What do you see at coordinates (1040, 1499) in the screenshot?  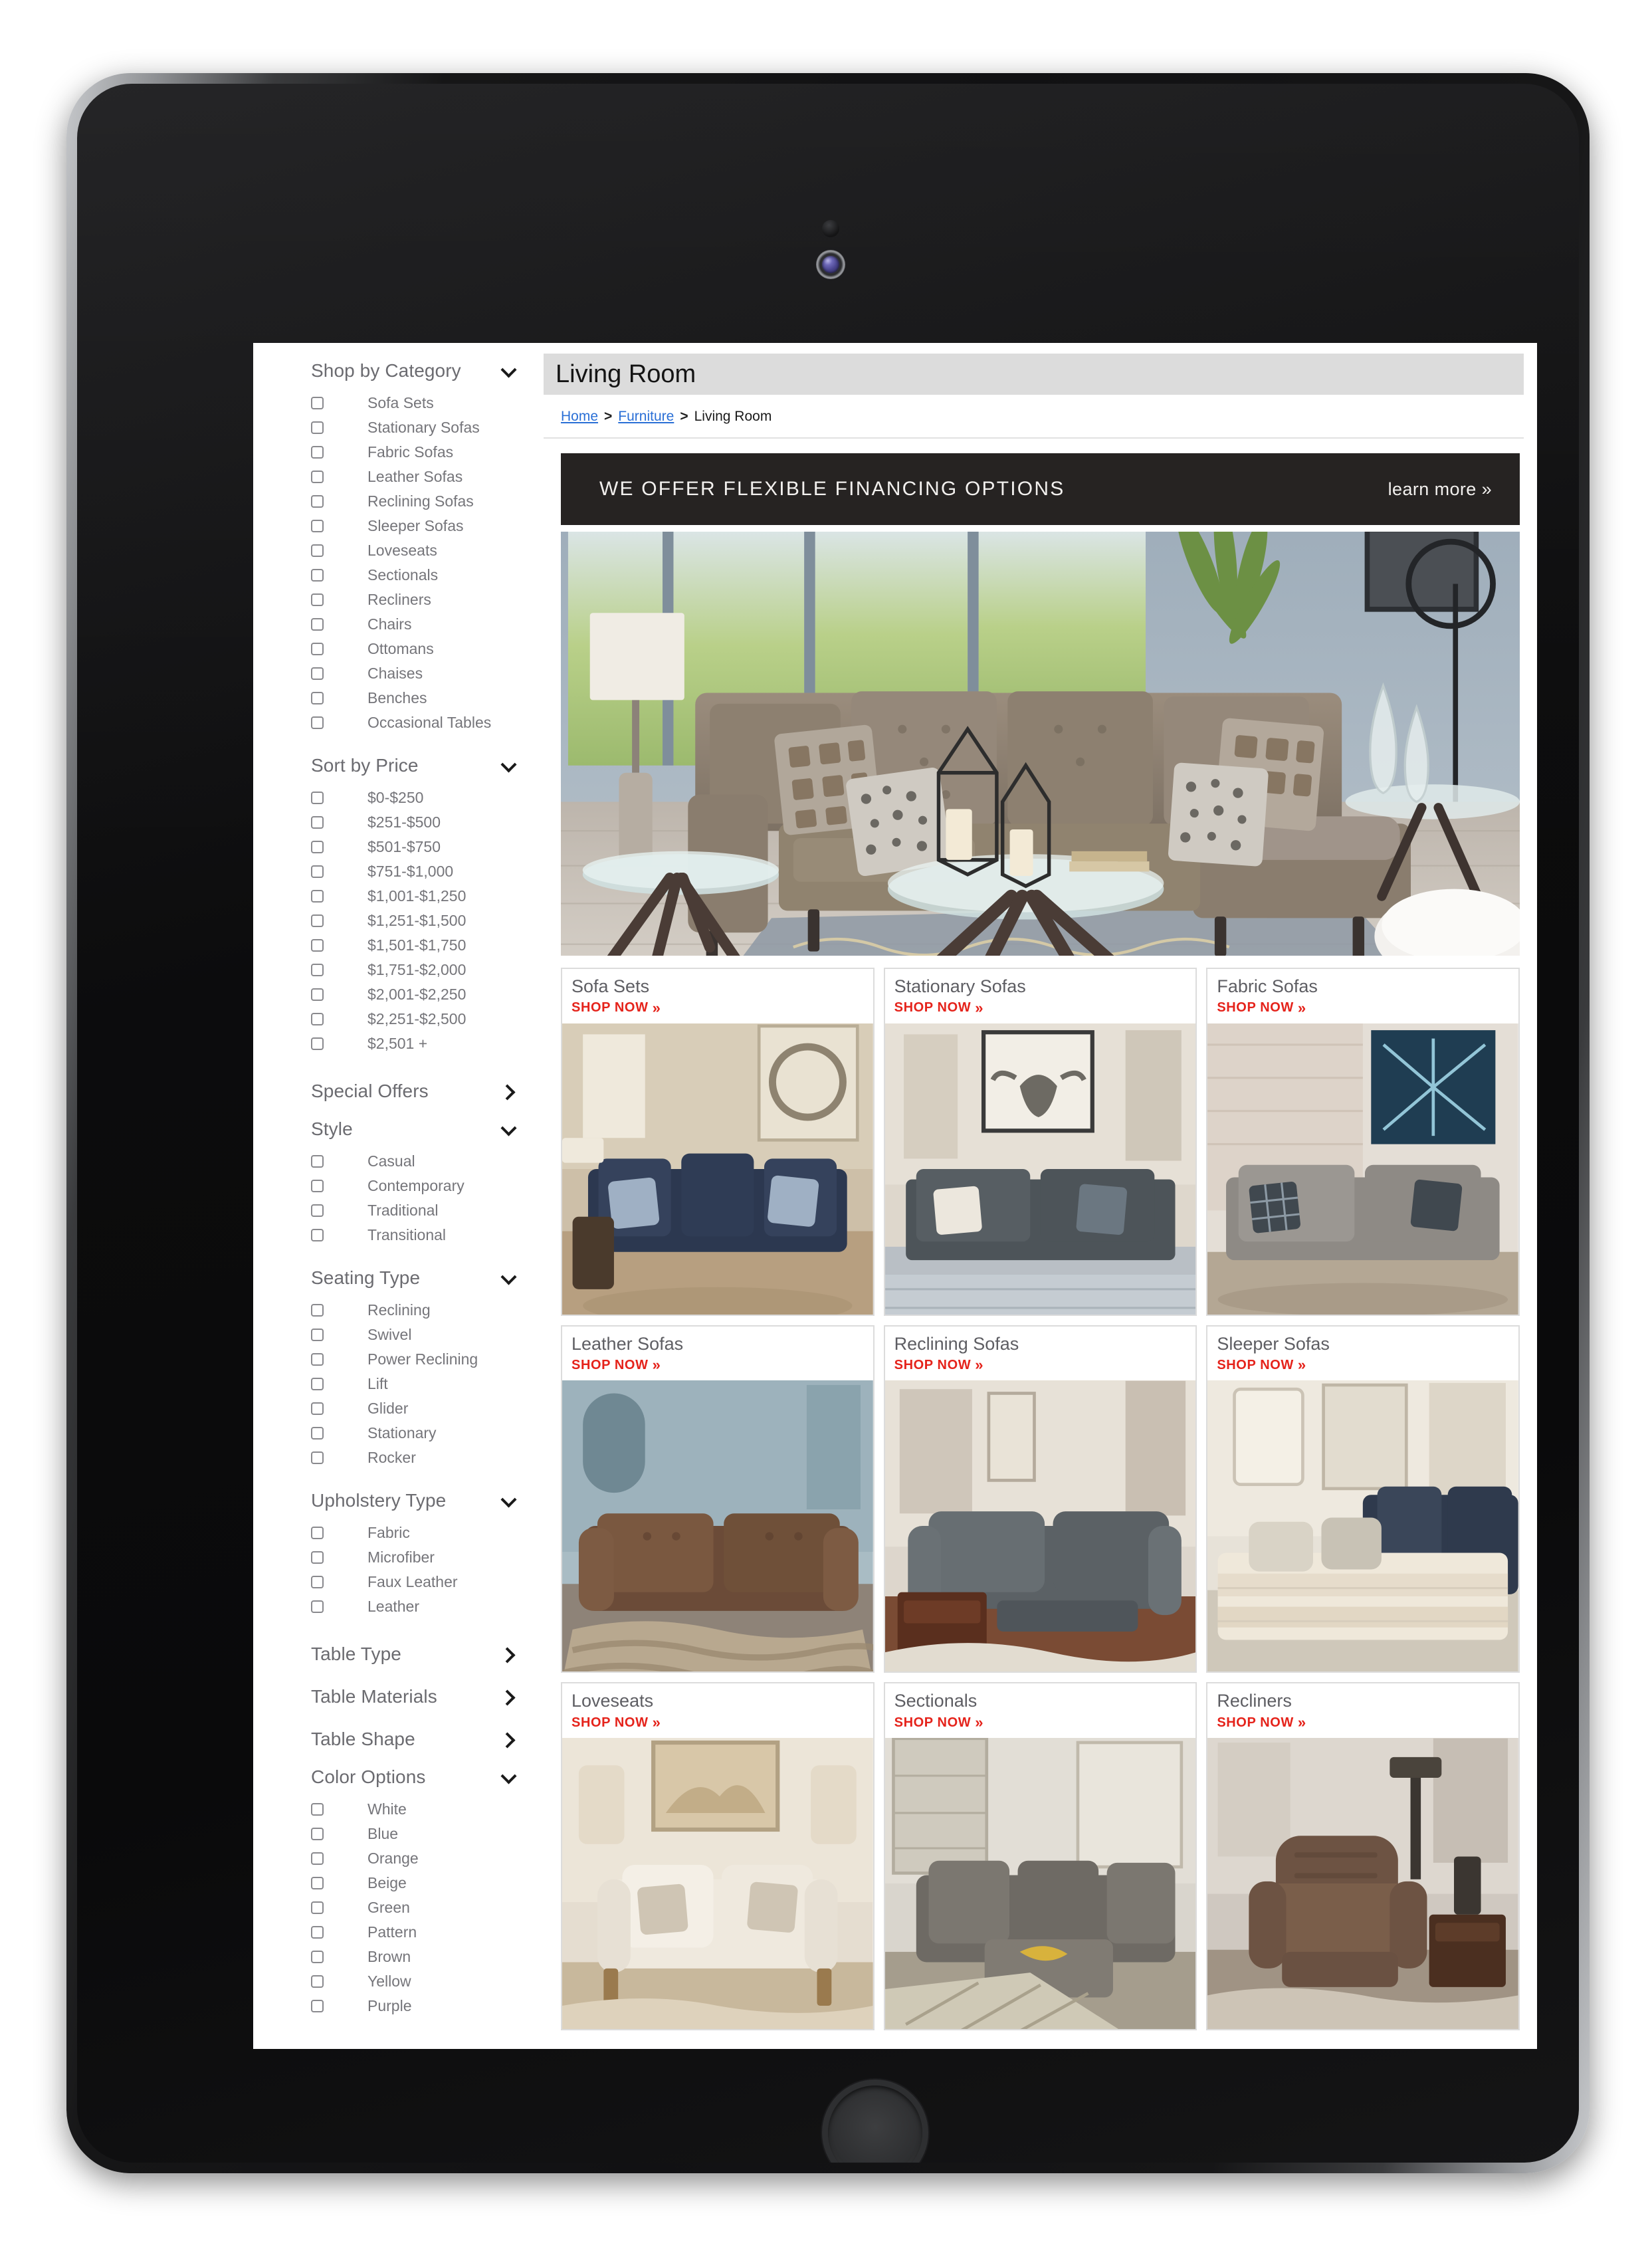 I see `category-card-reclining-sofas: Reclining Sofas SHOP NOW»` at bounding box center [1040, 1499].